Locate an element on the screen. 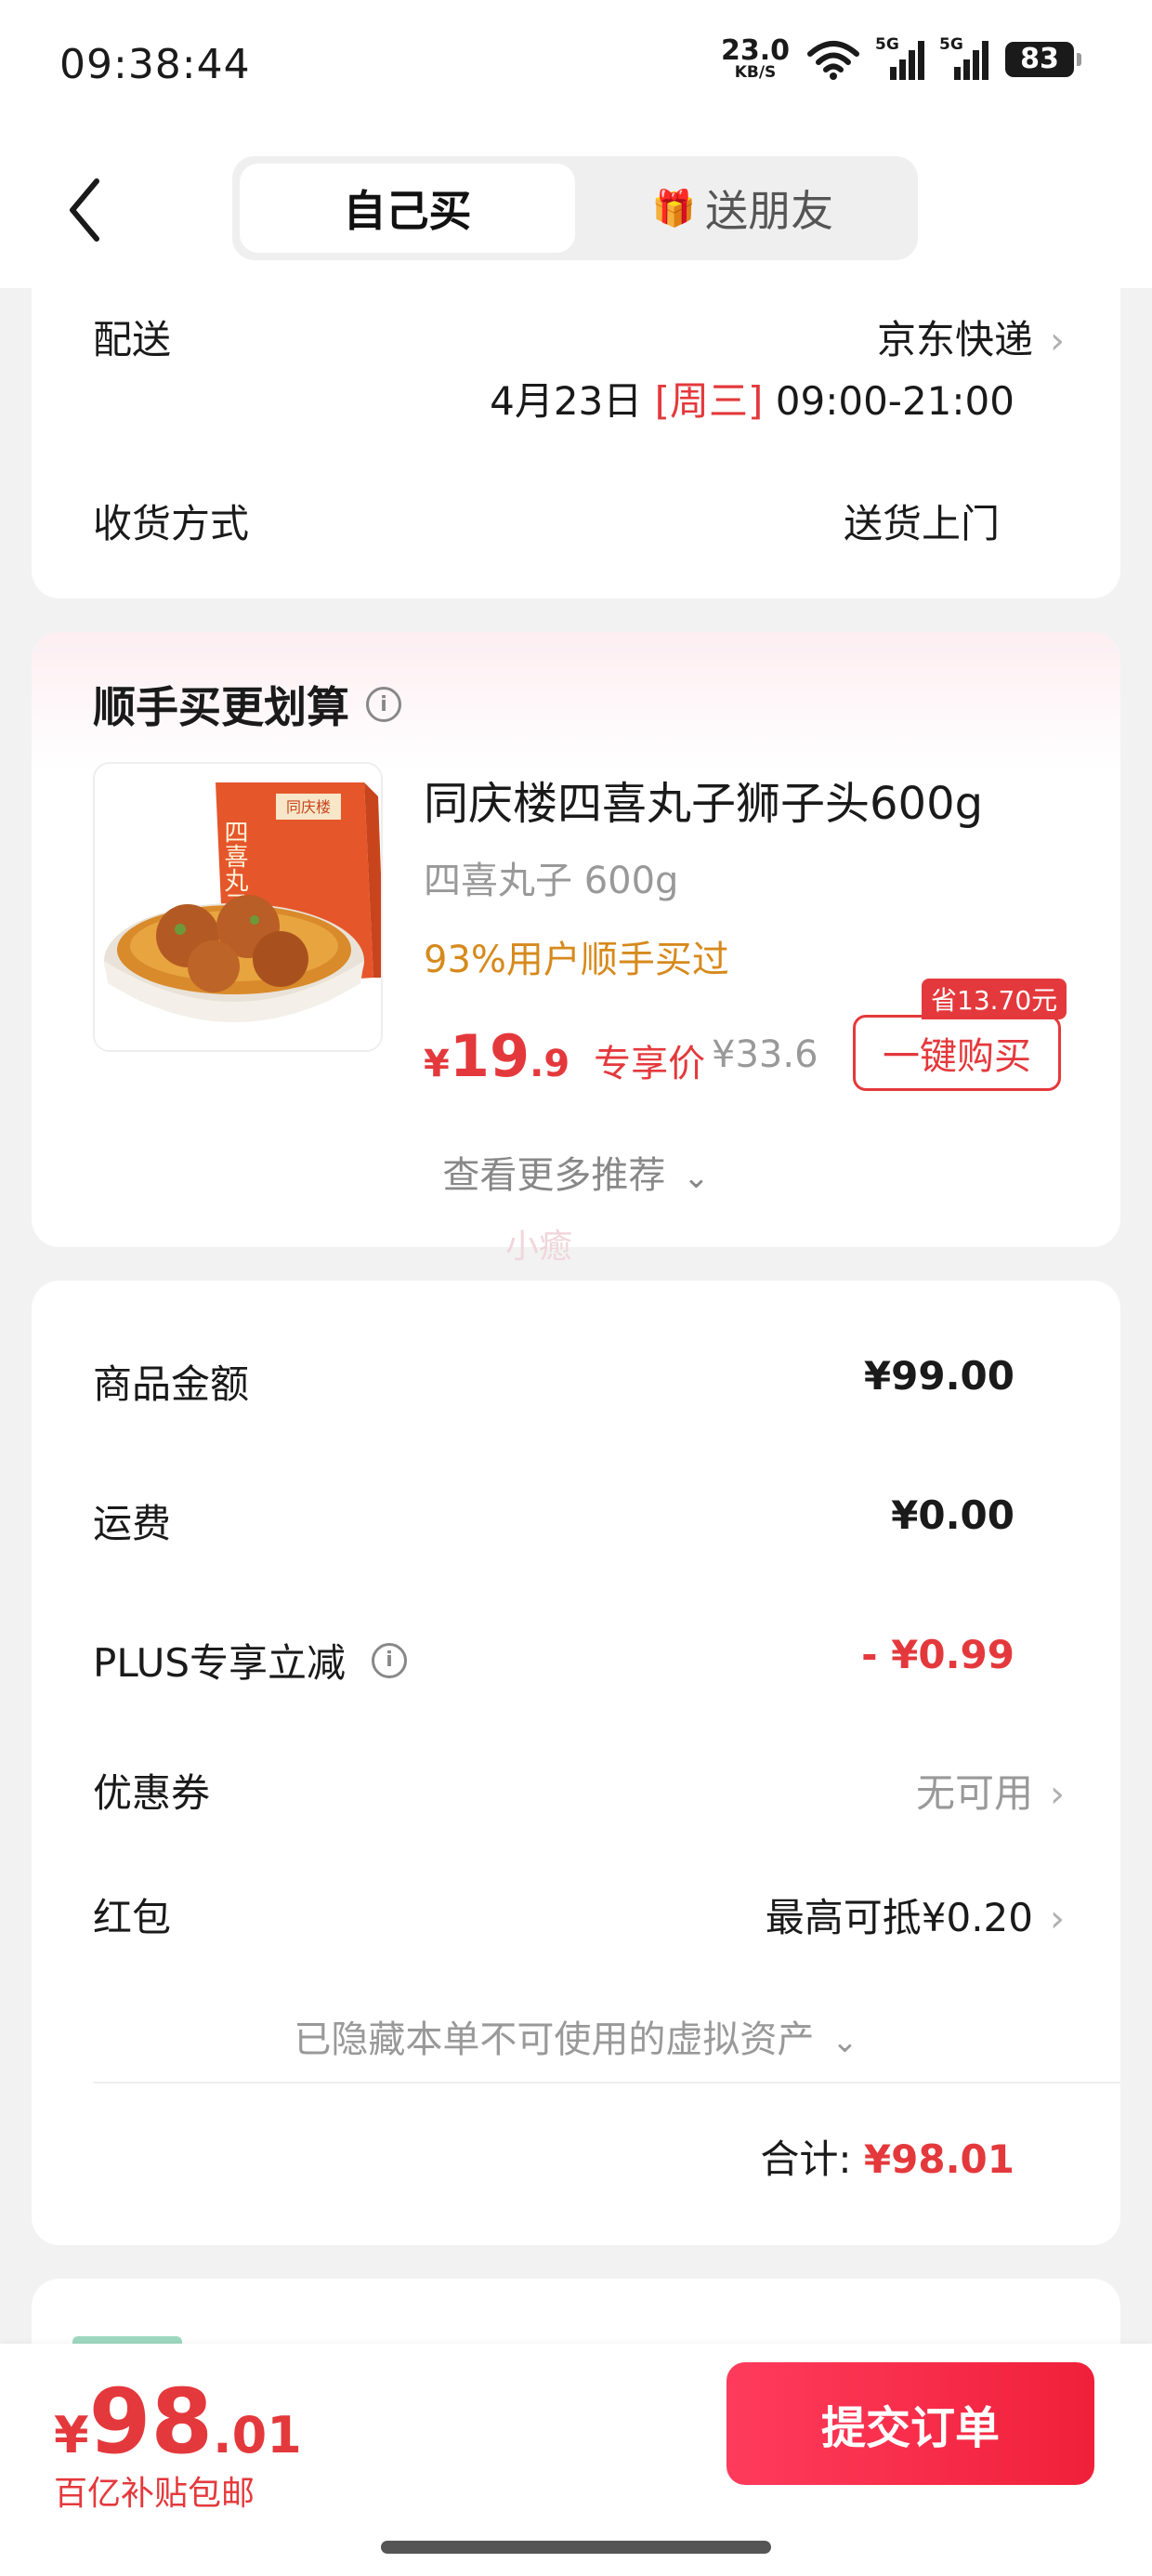  back-button is located at coordinates (85, 210).